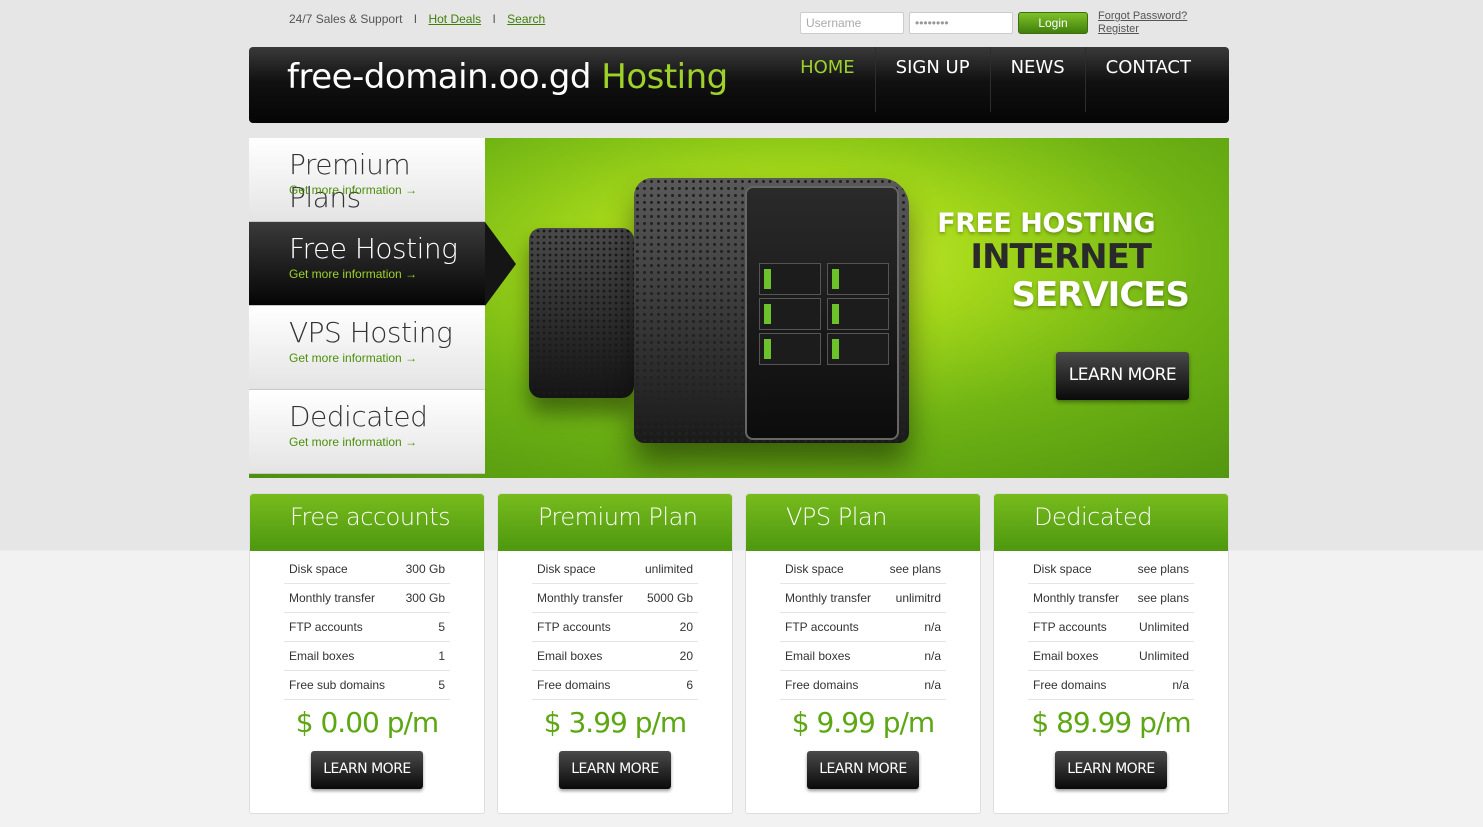 This screenshot has width=1483, height=827. I want to click on forgot-password-link: Forgot Password?, so click(1142, 16).